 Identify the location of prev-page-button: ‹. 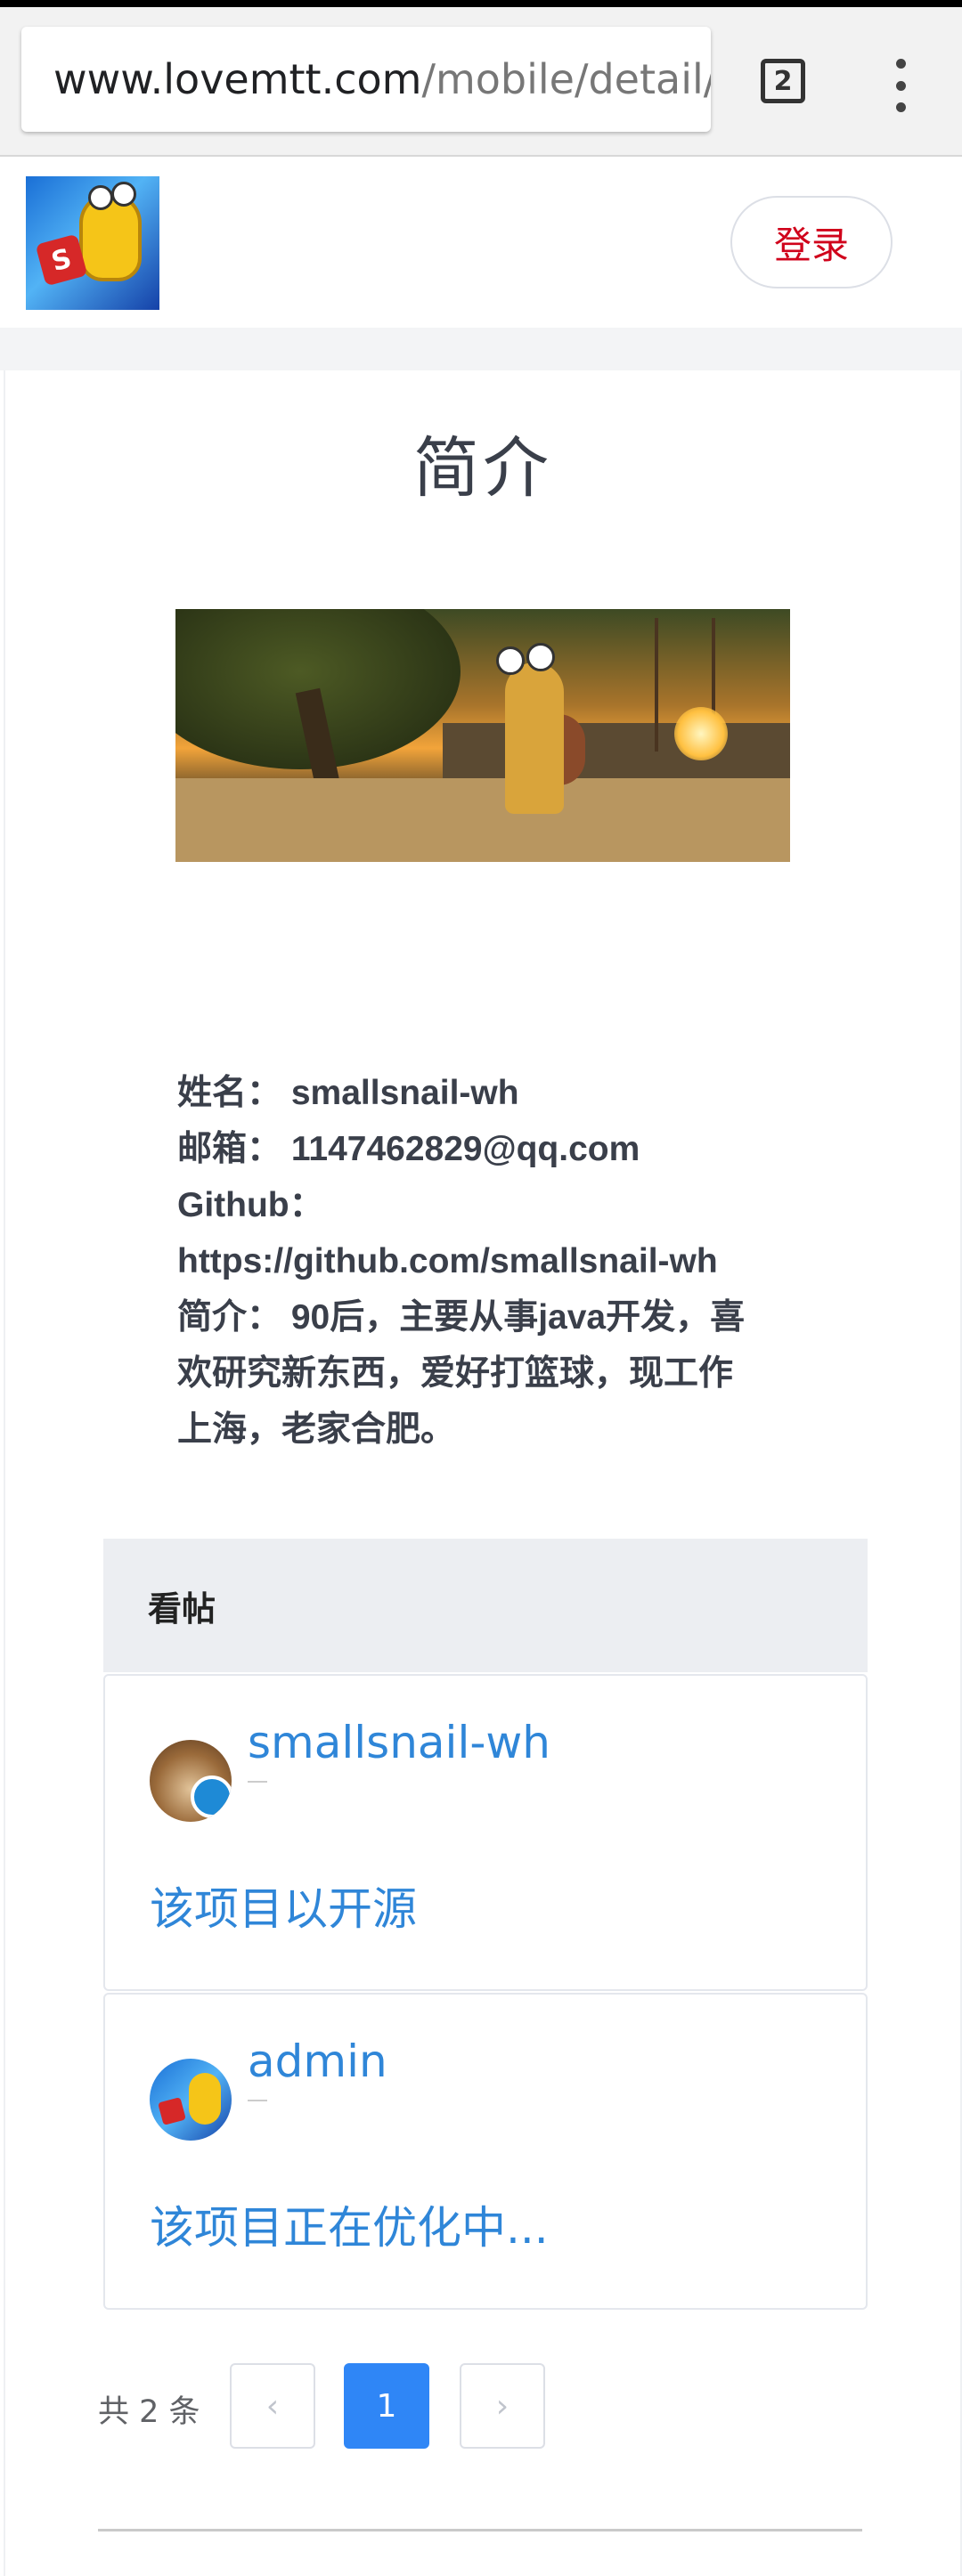
(272, 2406).